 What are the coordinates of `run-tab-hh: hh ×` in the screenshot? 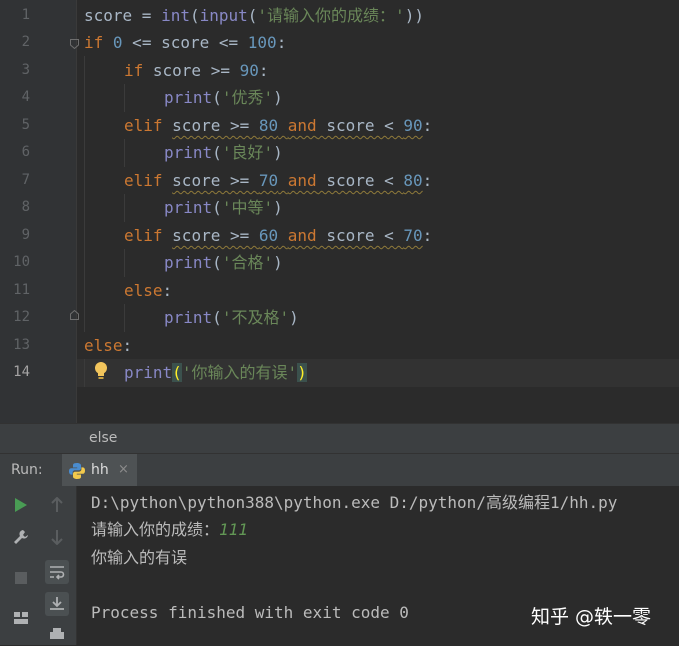 It's located at (99, 470).